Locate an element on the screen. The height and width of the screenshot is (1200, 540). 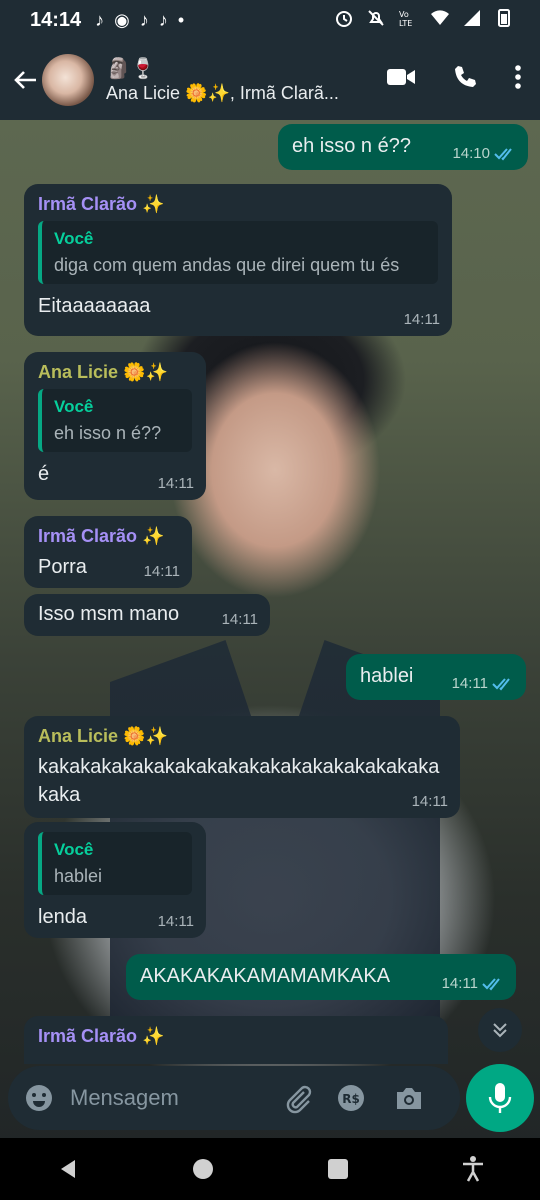
circle-home-icon is located at coordinates (202, 1169).